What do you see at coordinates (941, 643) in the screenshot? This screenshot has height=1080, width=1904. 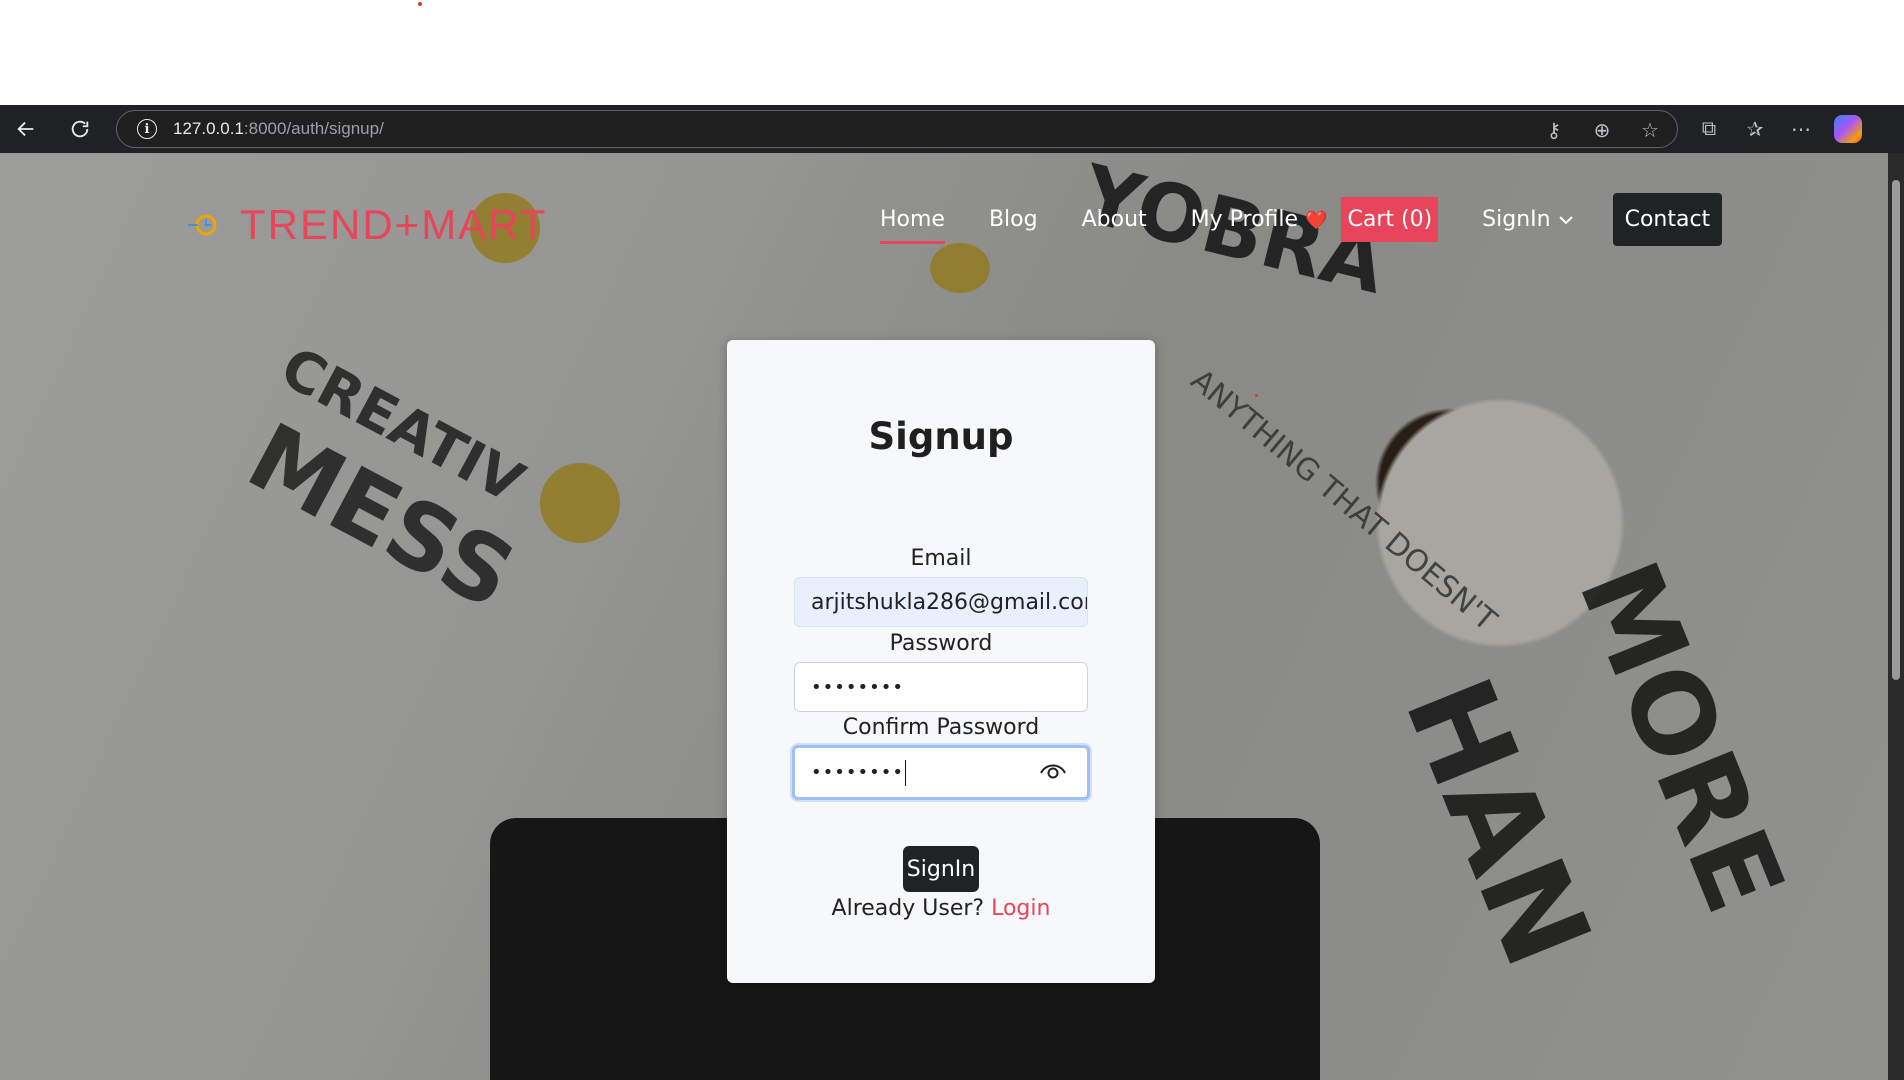 I see `password-label: Password` at bounding box center [941, 643].